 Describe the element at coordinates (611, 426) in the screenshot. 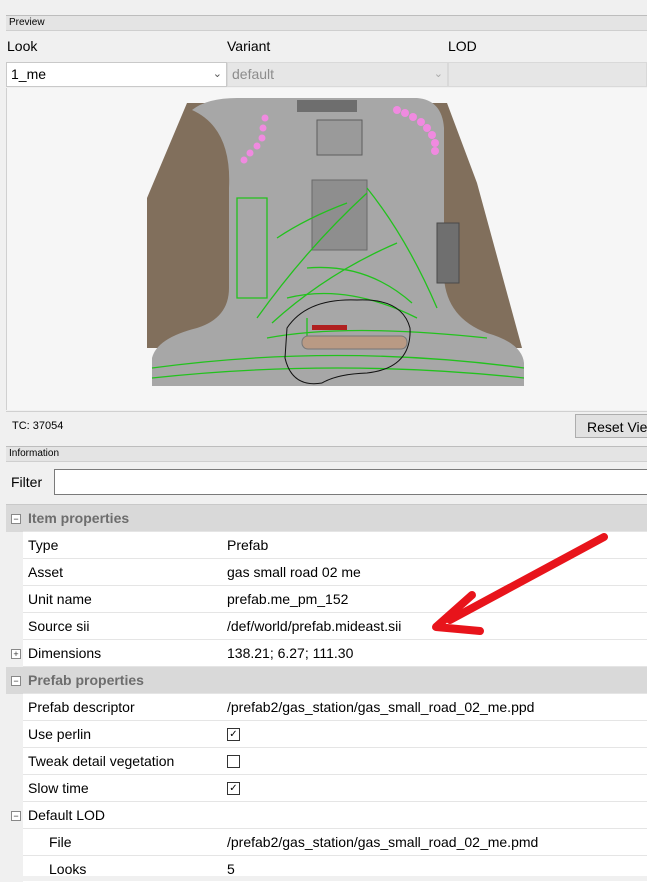

I see `reset-view-button: Reset View` at that location.